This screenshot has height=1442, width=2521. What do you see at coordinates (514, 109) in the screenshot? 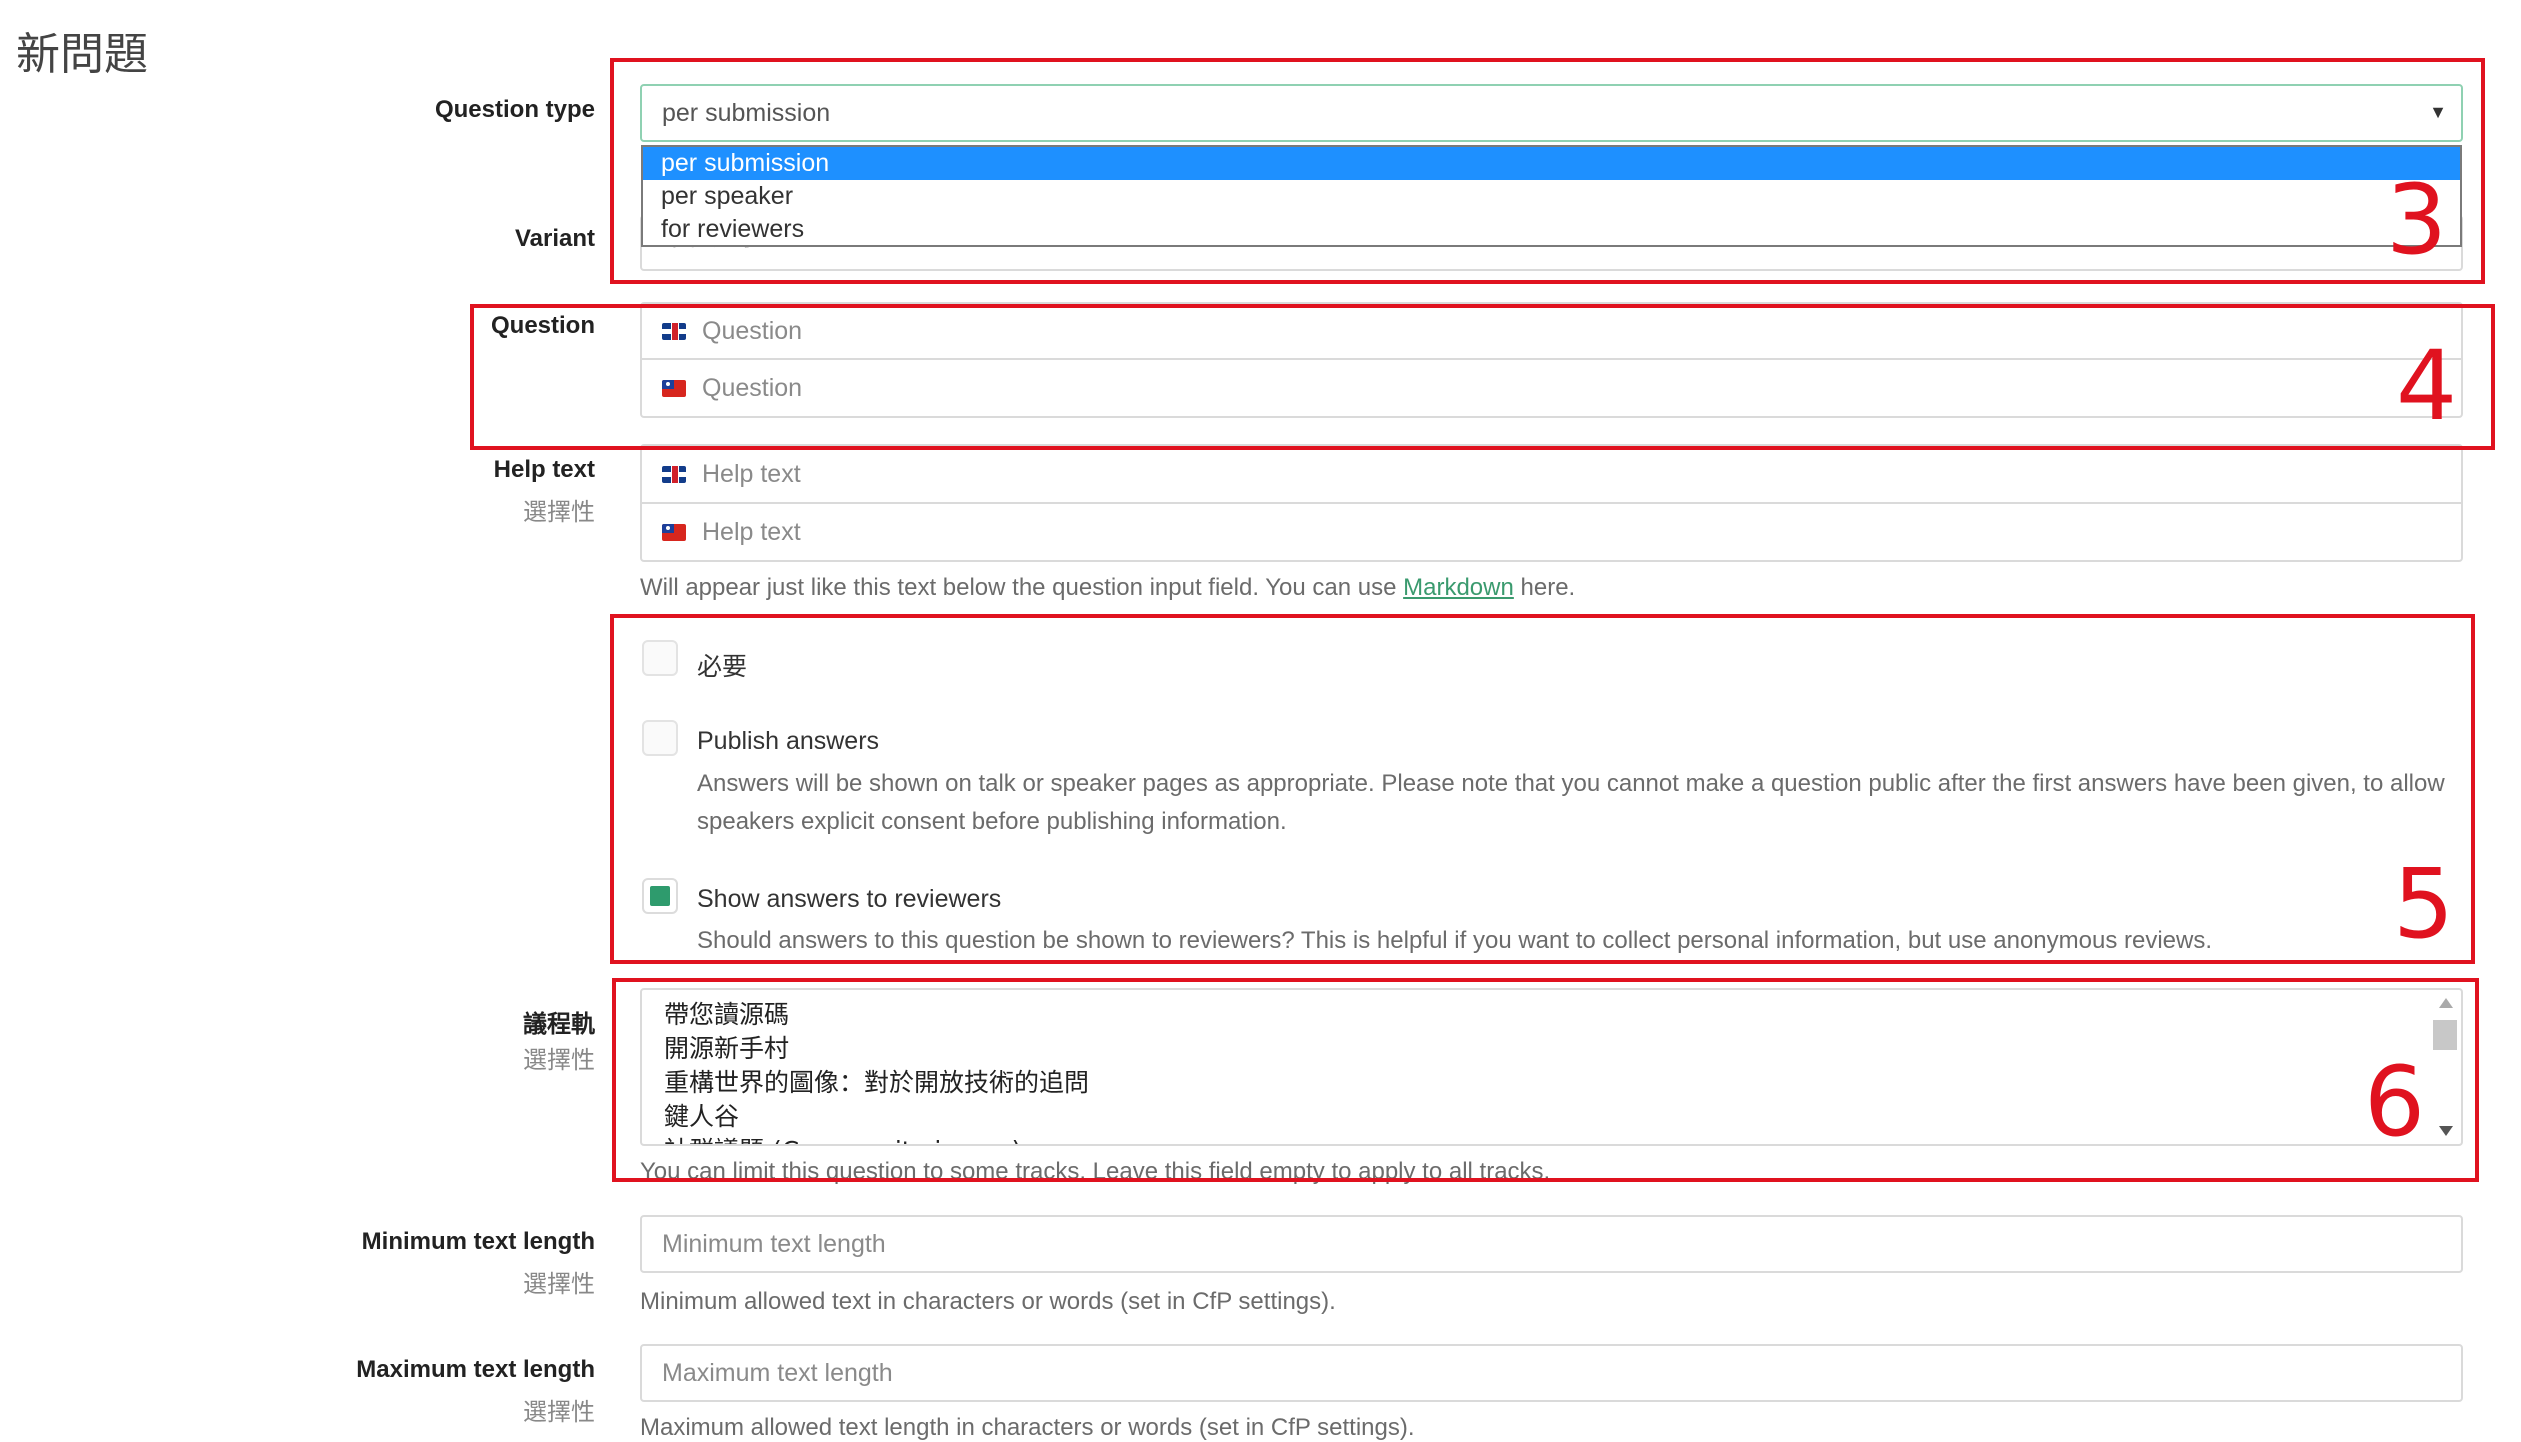
I see `question-type-label: Question type` at bounding box center [514, 109].